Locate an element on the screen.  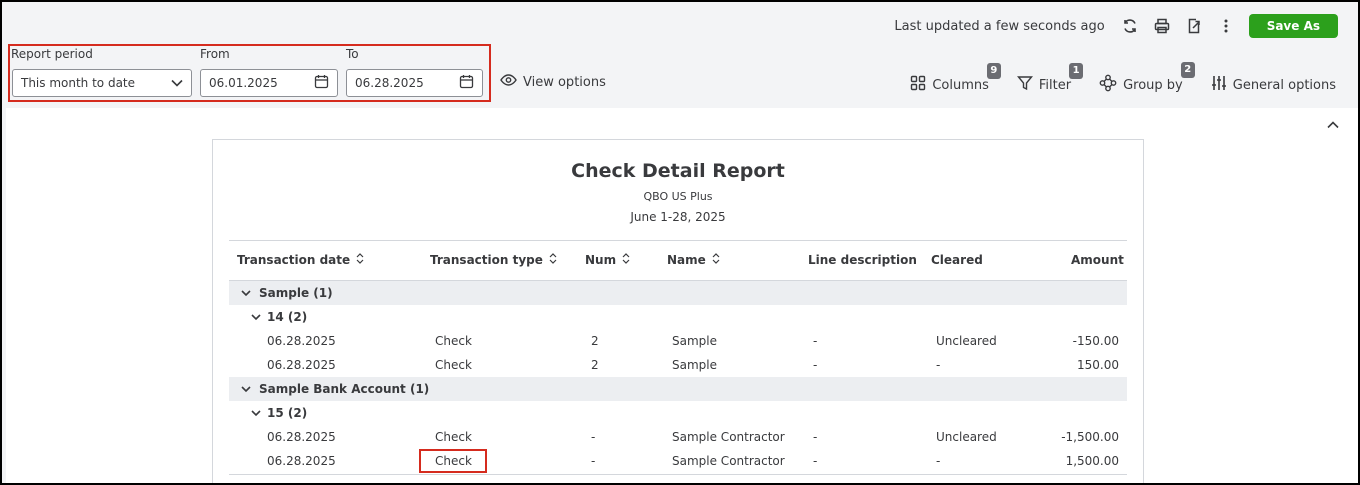
filter-label: Filter is located at coordinates (1055, 85).